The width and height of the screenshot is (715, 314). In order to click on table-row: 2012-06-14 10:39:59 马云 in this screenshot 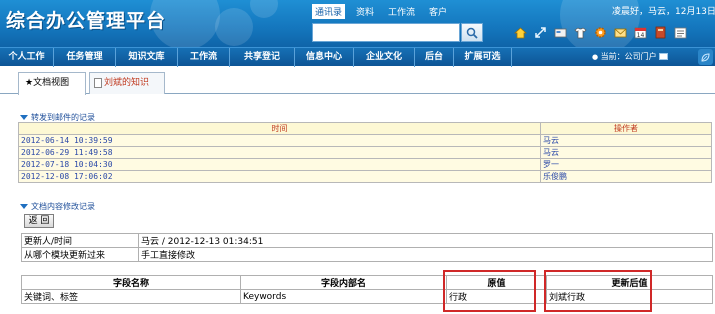, I will do `click(365, 140)`.